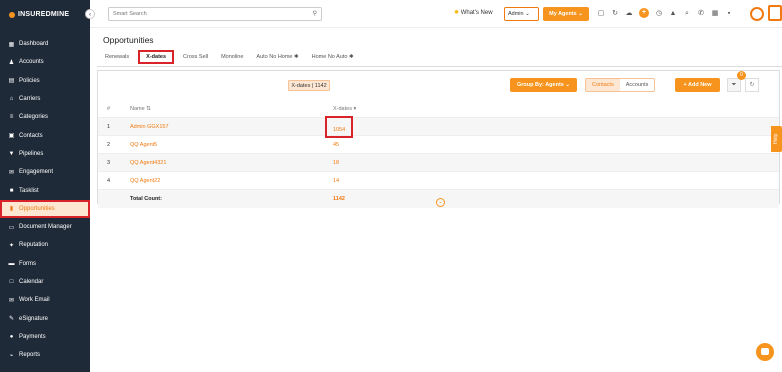 The image size is (782, 372). I want to click on group-by-label: Group By: Agents, so click(540, 85).